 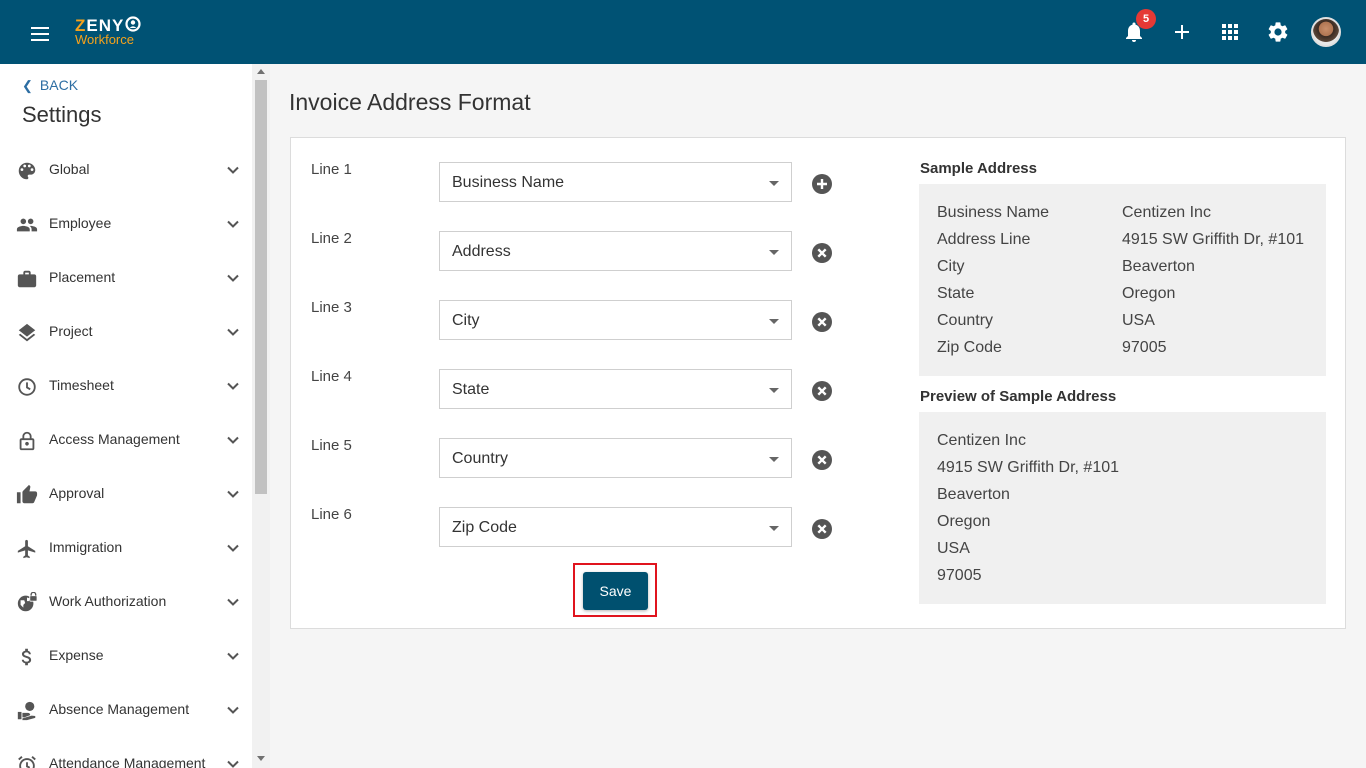 What do you see at coordinates (331, 376) in the screenshot?
I see `line-label: Line 4` at bounding box center [331, 376].